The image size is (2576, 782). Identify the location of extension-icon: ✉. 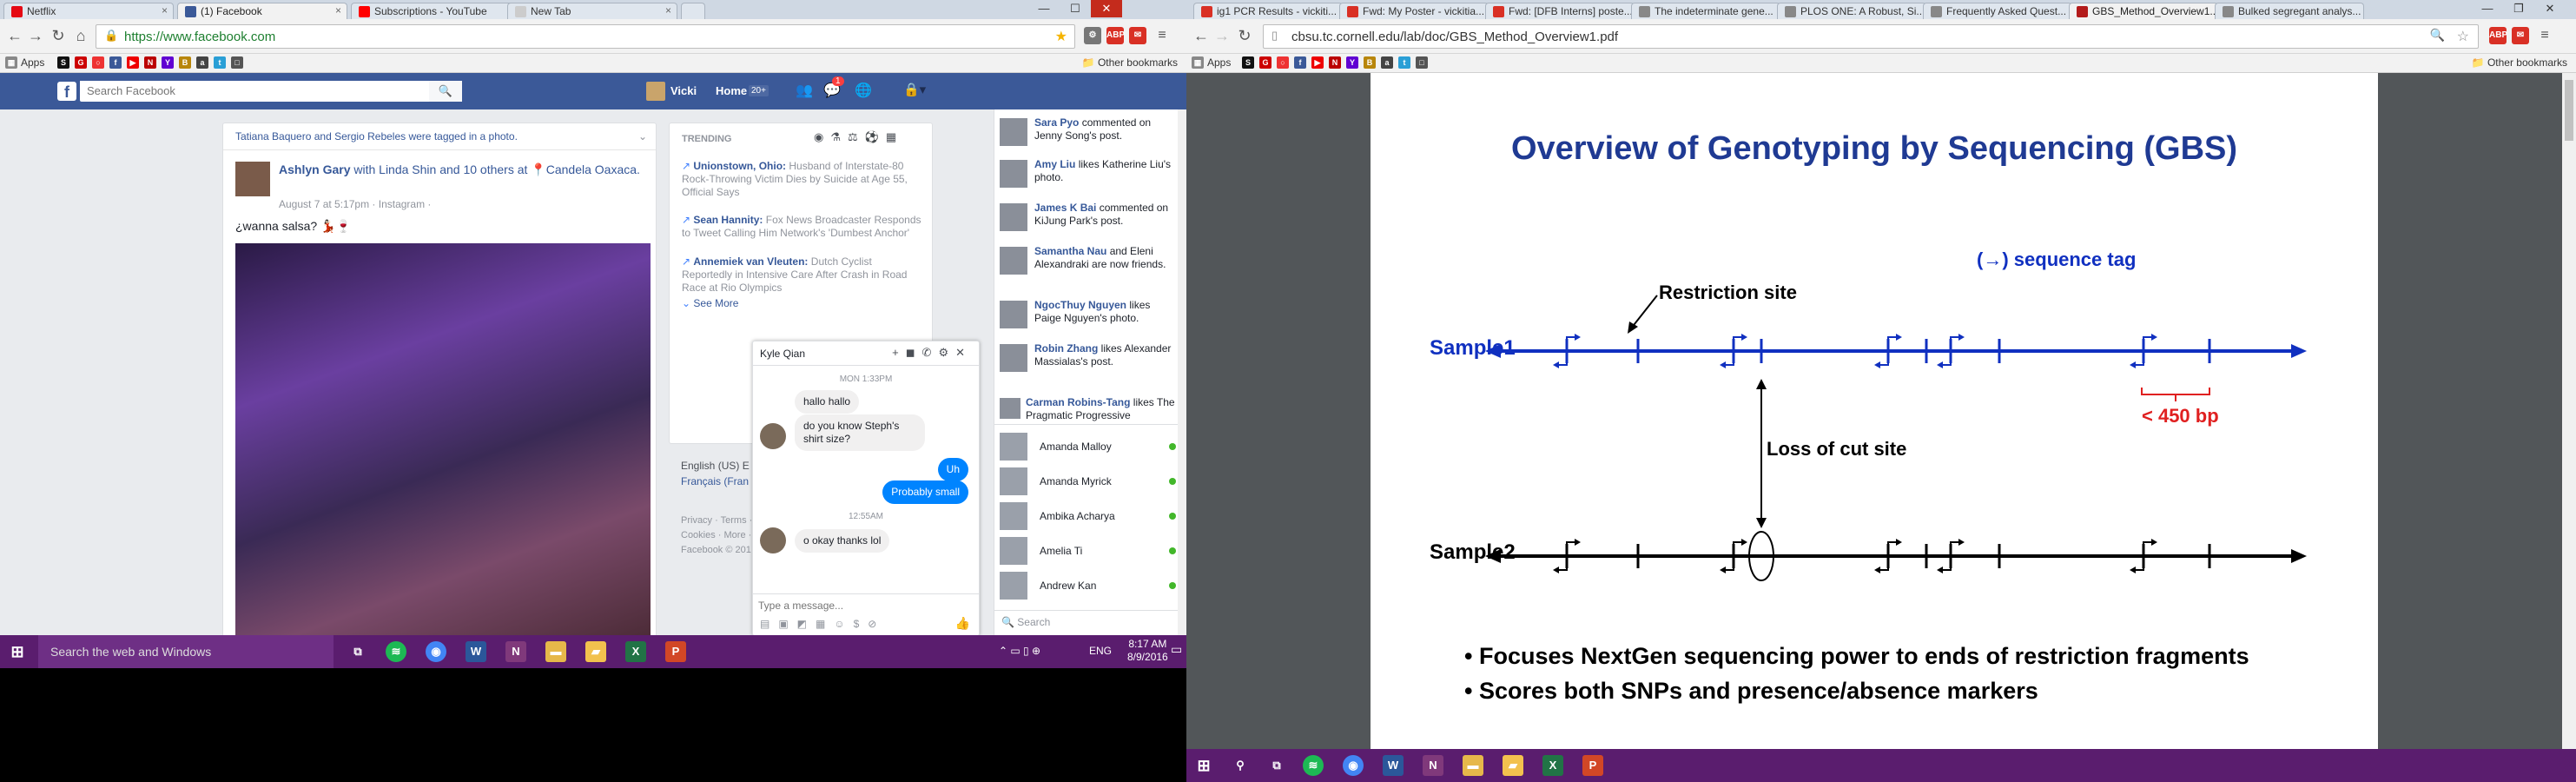
(1137, 35).